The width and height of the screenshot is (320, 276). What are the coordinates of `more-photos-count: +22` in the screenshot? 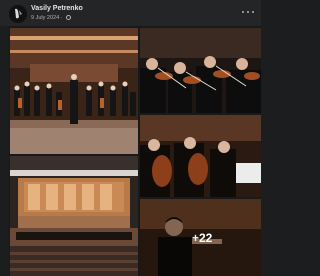 It's located at (202, 238).